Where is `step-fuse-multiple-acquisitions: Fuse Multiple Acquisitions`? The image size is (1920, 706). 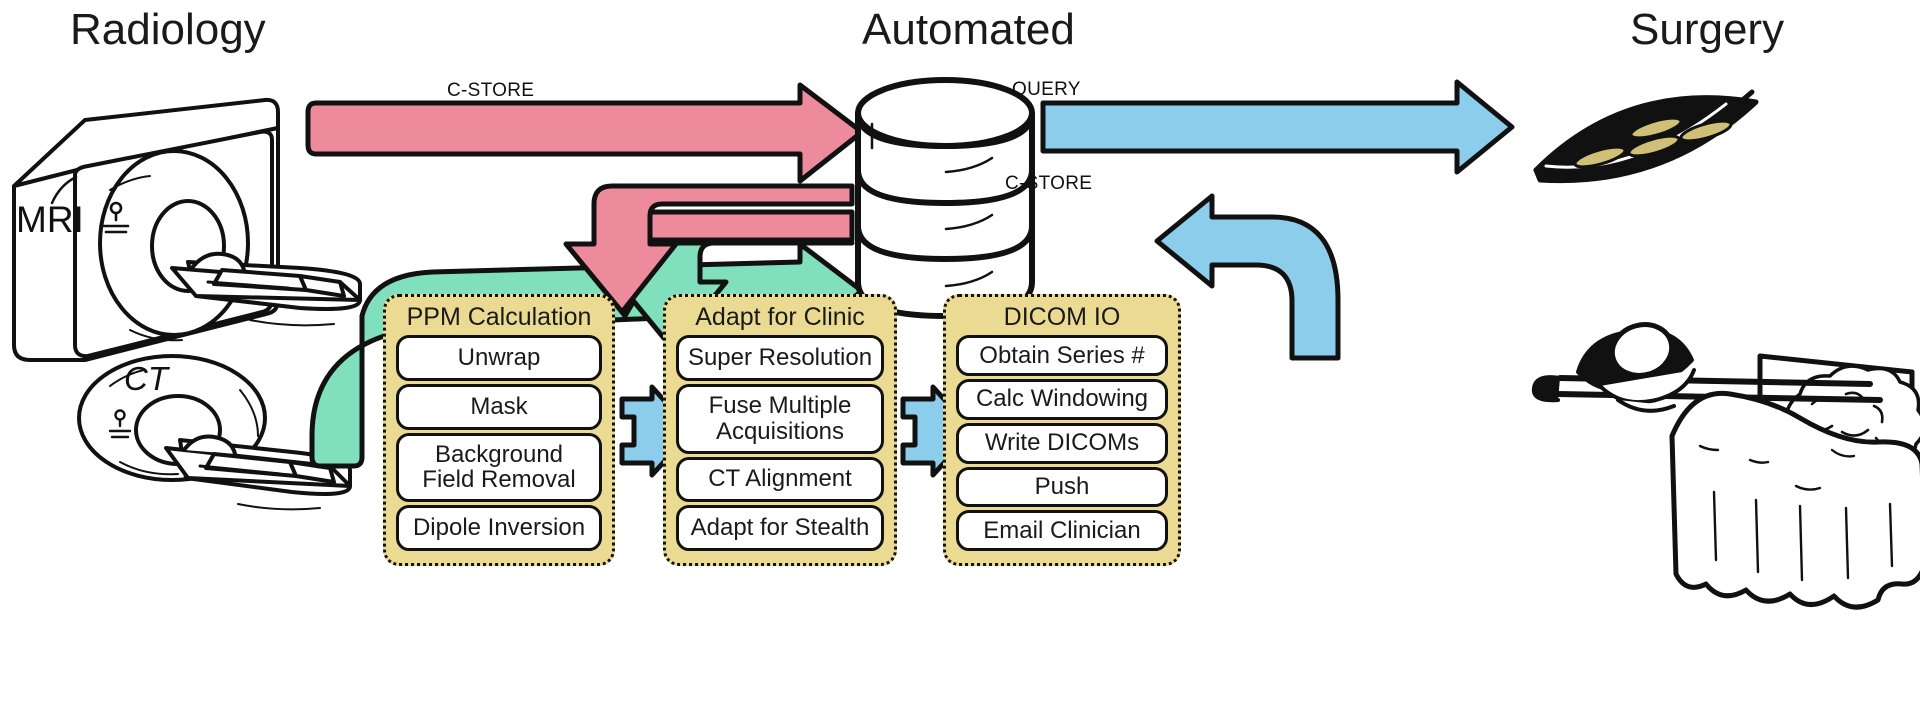 step-fuse-multiple-acquisitions: Fuse Multiple Acquisitions is located at coordinates (780, 418).